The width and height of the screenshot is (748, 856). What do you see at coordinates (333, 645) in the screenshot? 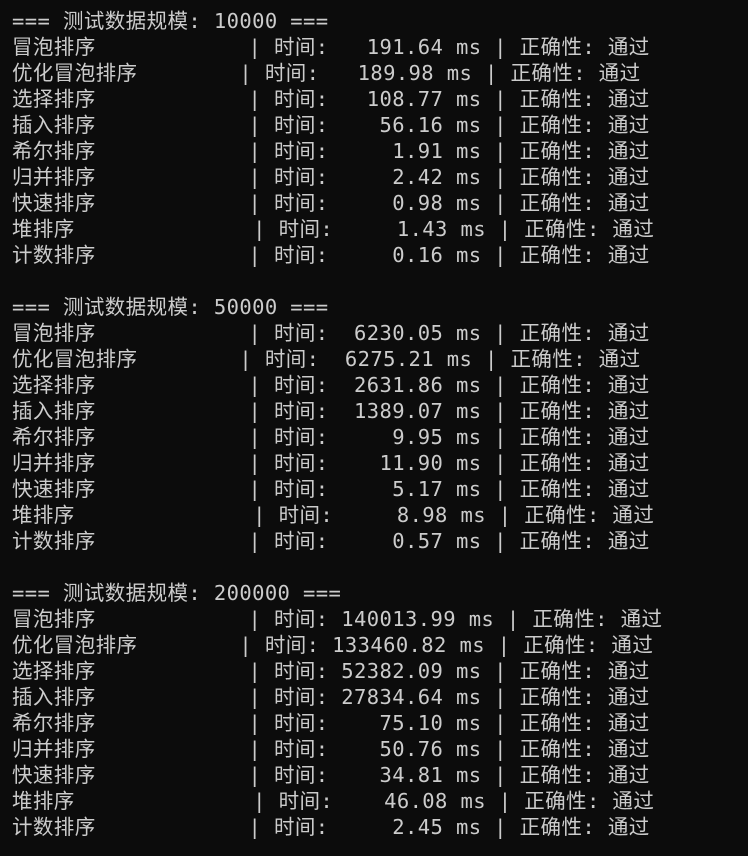
I see `result-line-optimized-bubble-200000: 优化冒泡排序 | 时间: 133460.82 ms | 正确性: 通过` at bounding box center [333, 645].